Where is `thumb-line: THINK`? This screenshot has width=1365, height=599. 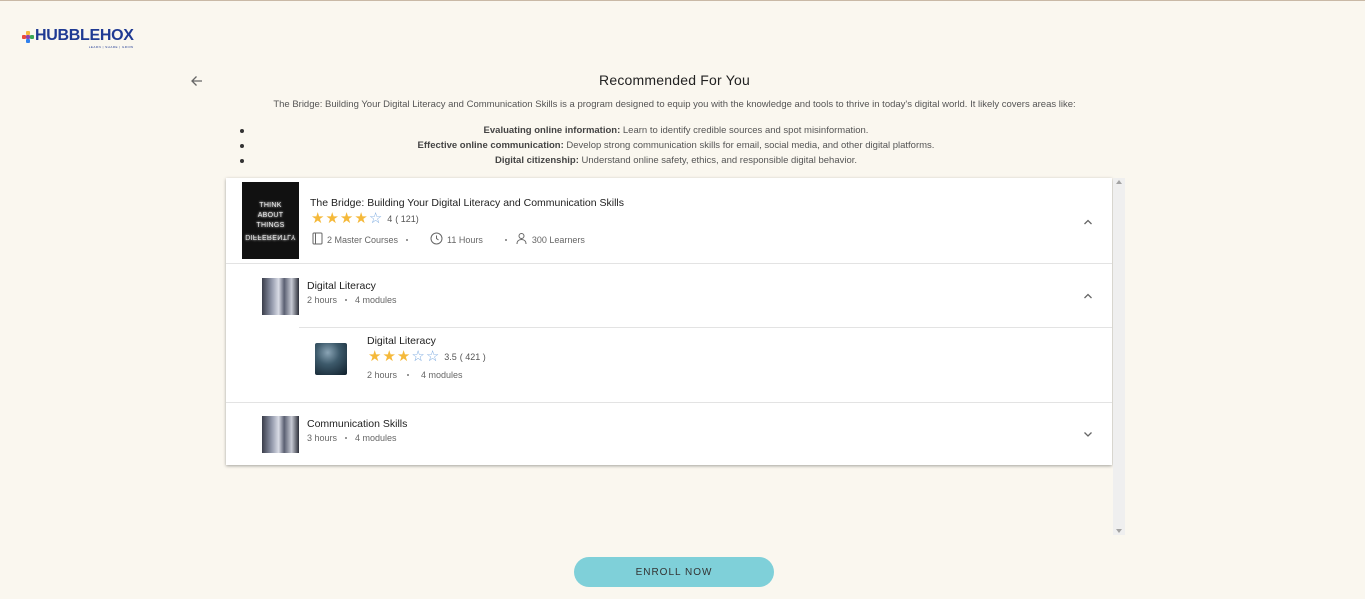 thumb-line: THINK is located at coordinates (270, 205).